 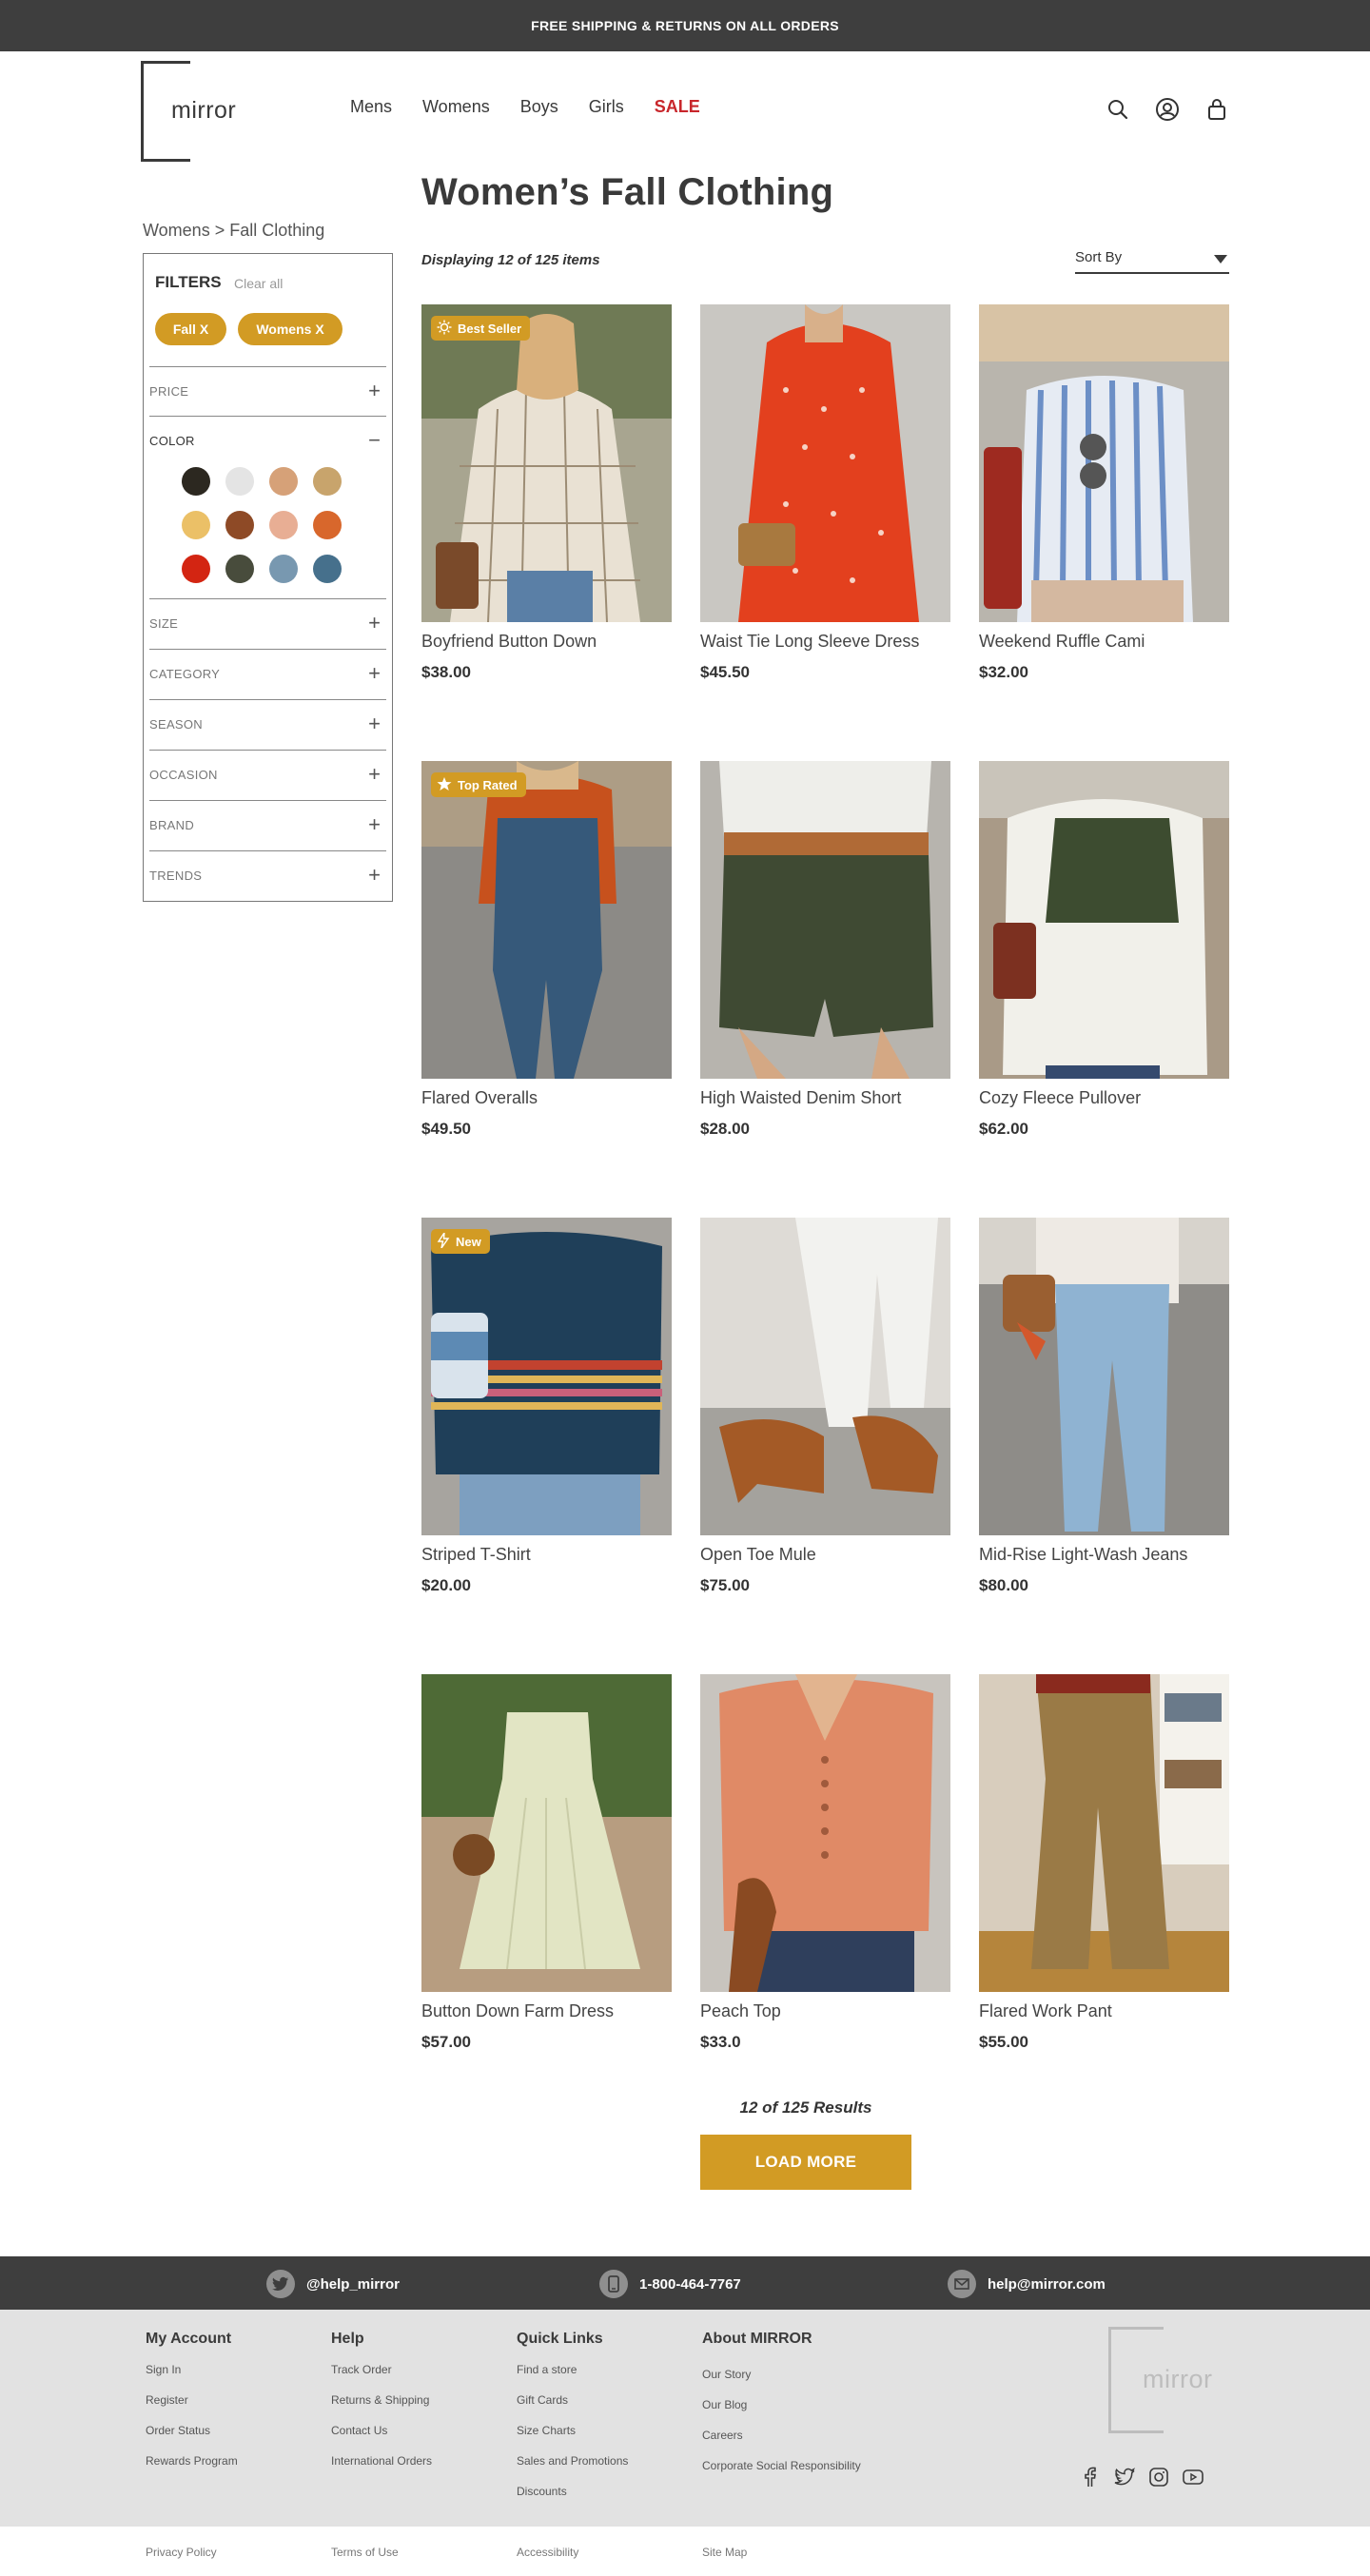 What do you see at coordinates (572, 2461) in the screenshot?
I see `footer-link: Sales and Promotions` at bounding box center [572, 2461].